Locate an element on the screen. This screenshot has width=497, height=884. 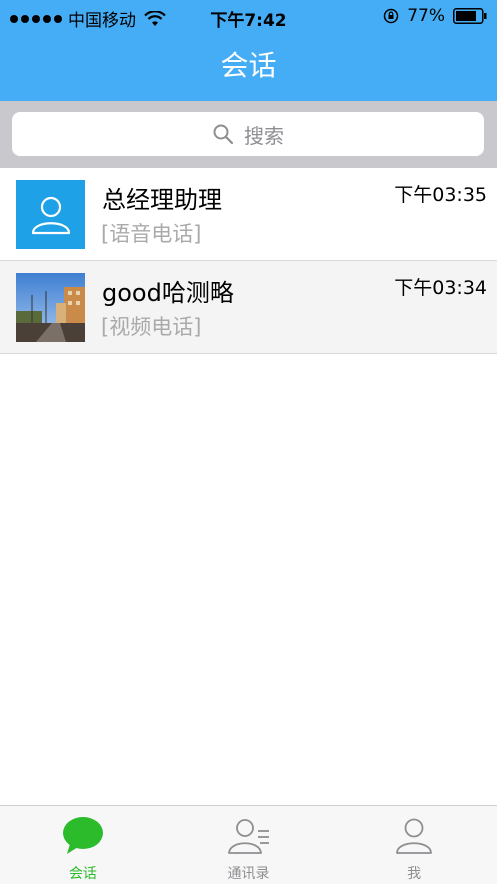
conversation-item: good哈测略 [视频电话] 下午03:34 is located at coordinates (248, 307).